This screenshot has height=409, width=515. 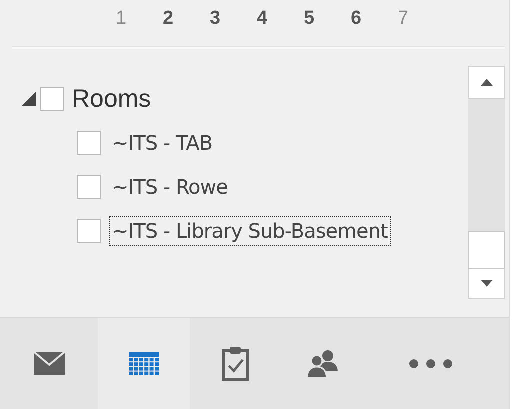 I want to click on calendar-day: 6, so click(x=368, y=19).